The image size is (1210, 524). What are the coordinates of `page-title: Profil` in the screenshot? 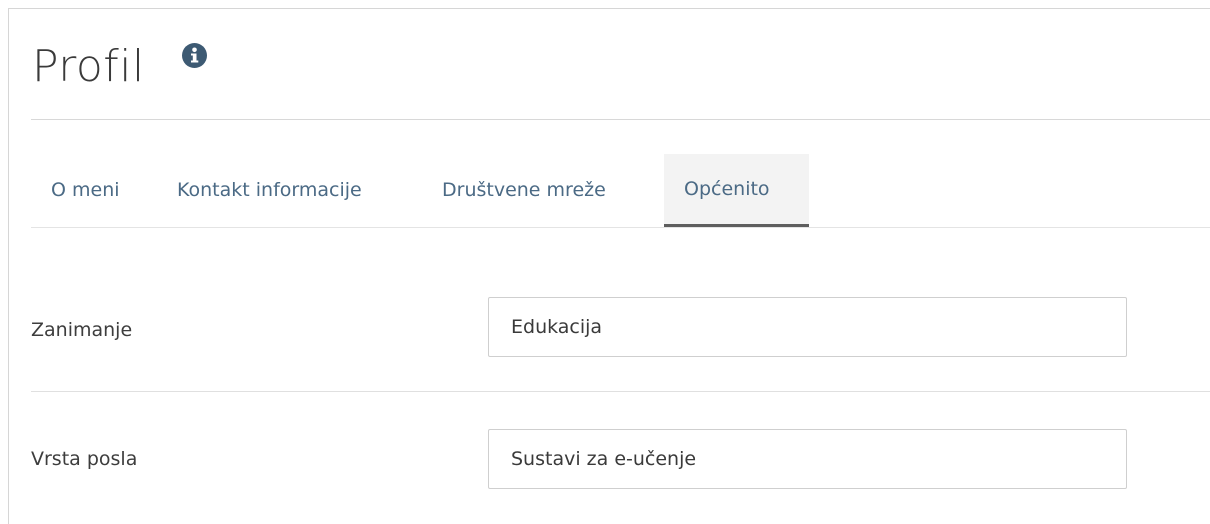 It's located at (88, 66).